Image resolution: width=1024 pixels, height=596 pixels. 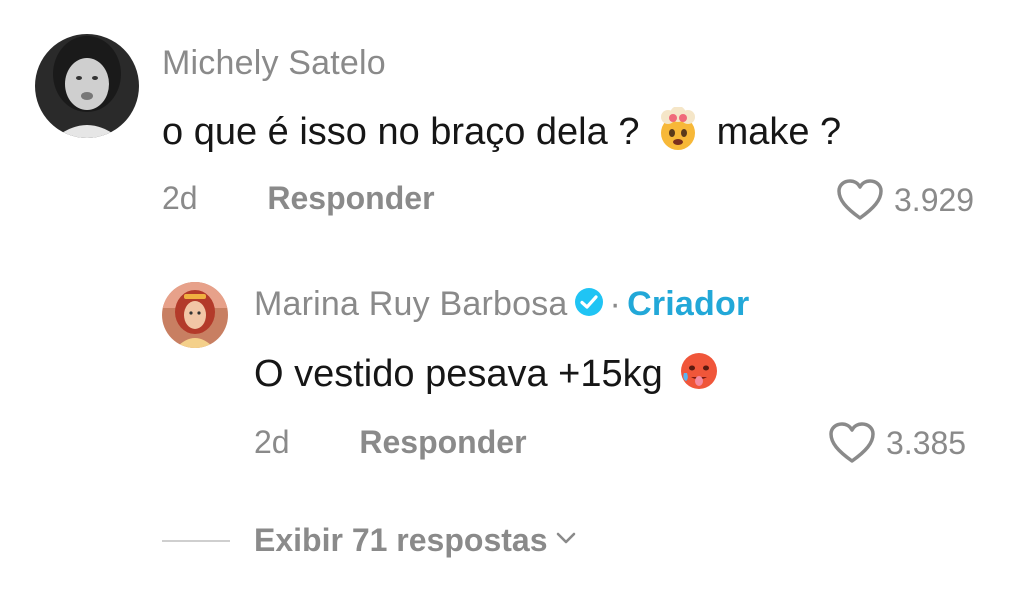 I want to click on reply-like-button: 3.385, so click(x=897, y=443).